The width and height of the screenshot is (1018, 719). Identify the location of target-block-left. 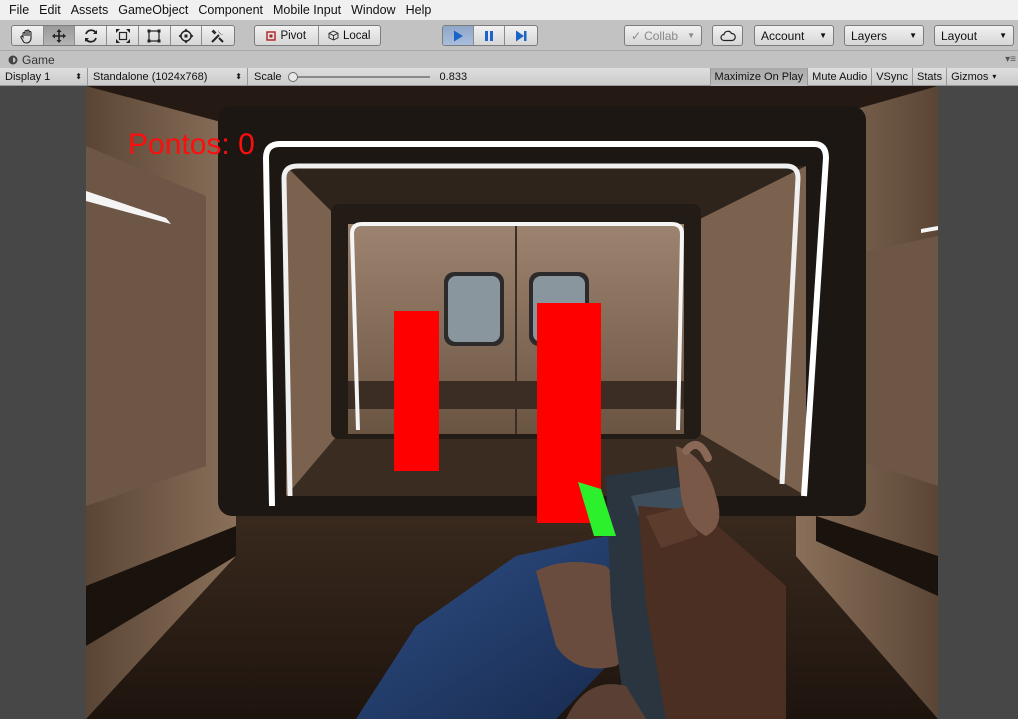
(416, 391).